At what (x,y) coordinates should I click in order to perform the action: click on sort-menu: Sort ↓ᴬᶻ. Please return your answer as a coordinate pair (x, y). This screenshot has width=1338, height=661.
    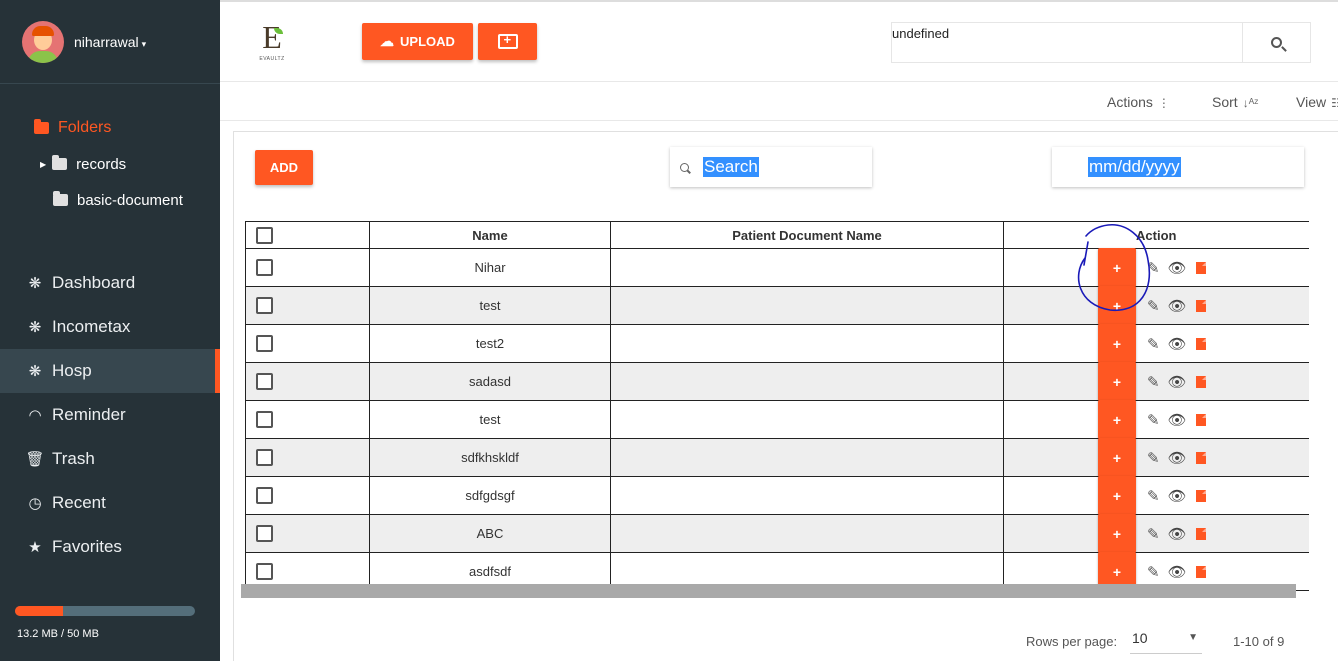
    Looking at the image, I should click on (1235, 102).